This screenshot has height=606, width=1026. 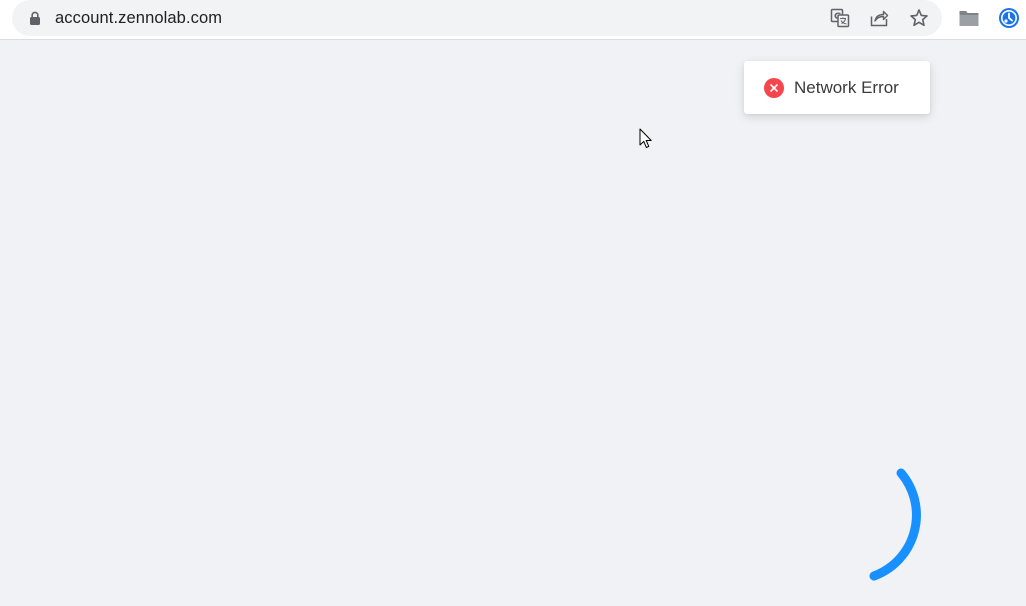 I want to click on mouse-pointer-icon, so click(x=645, y=138).